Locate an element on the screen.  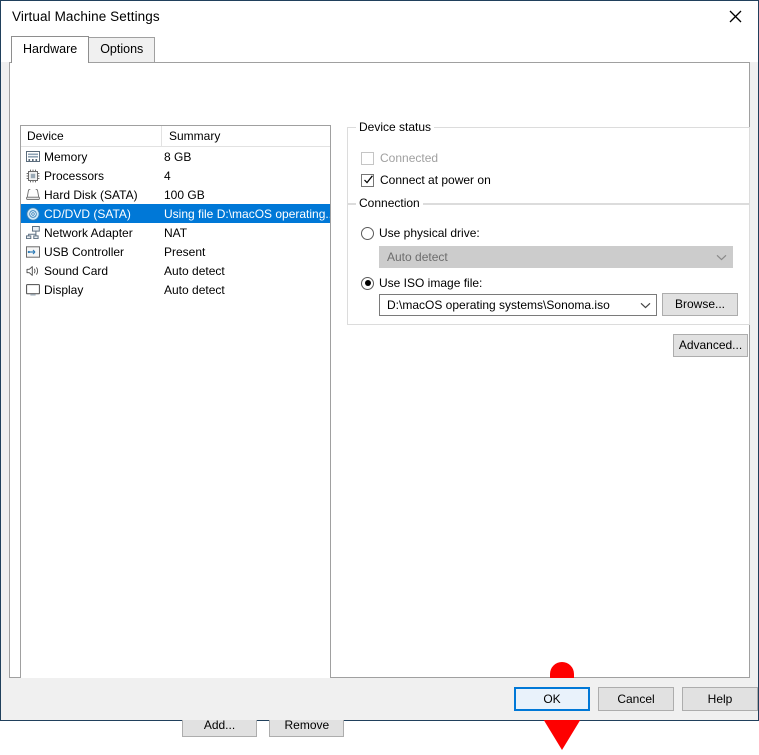
close-button is located at coordinates (735, 16).